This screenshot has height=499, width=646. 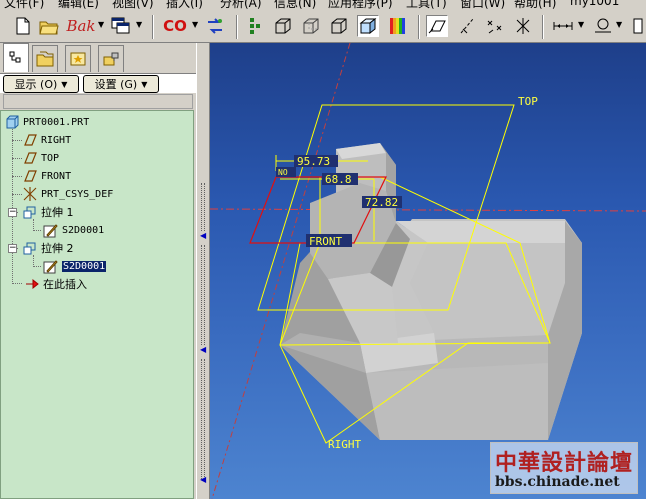 What do you see at coordinates (65, 284) in the screenshot?
I see `tree-item-label: 在此插入` at bounding box center [65, 284].